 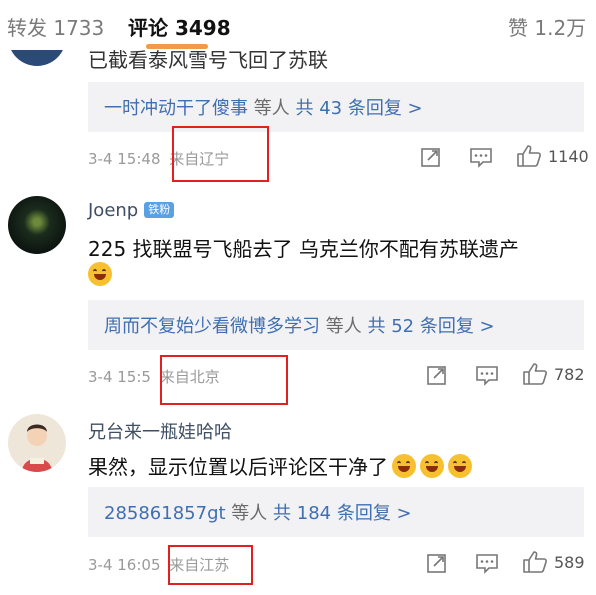 I want to click on tab-reposts: 转发 1733, so click(x=55, y=26).